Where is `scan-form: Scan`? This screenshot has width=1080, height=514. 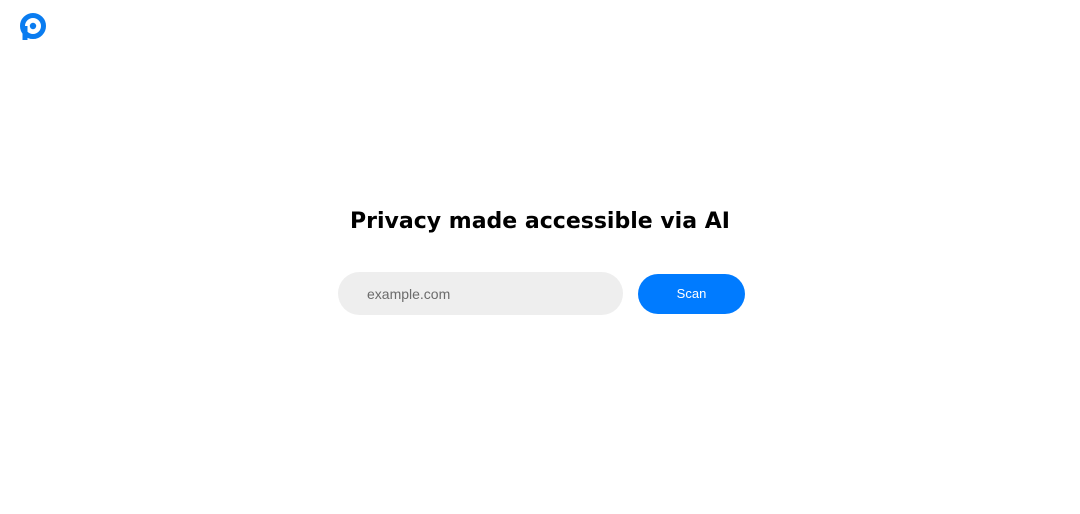 scan-form: Scan is located at coordinates (541, 293).